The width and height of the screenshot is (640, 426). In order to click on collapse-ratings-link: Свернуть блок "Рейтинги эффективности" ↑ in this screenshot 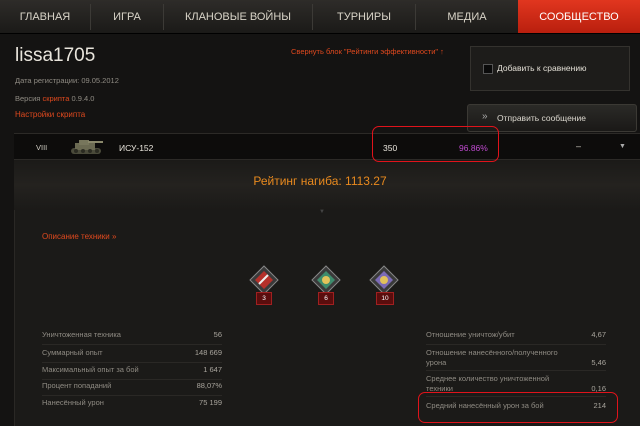, I will do `click(367, 51)`.